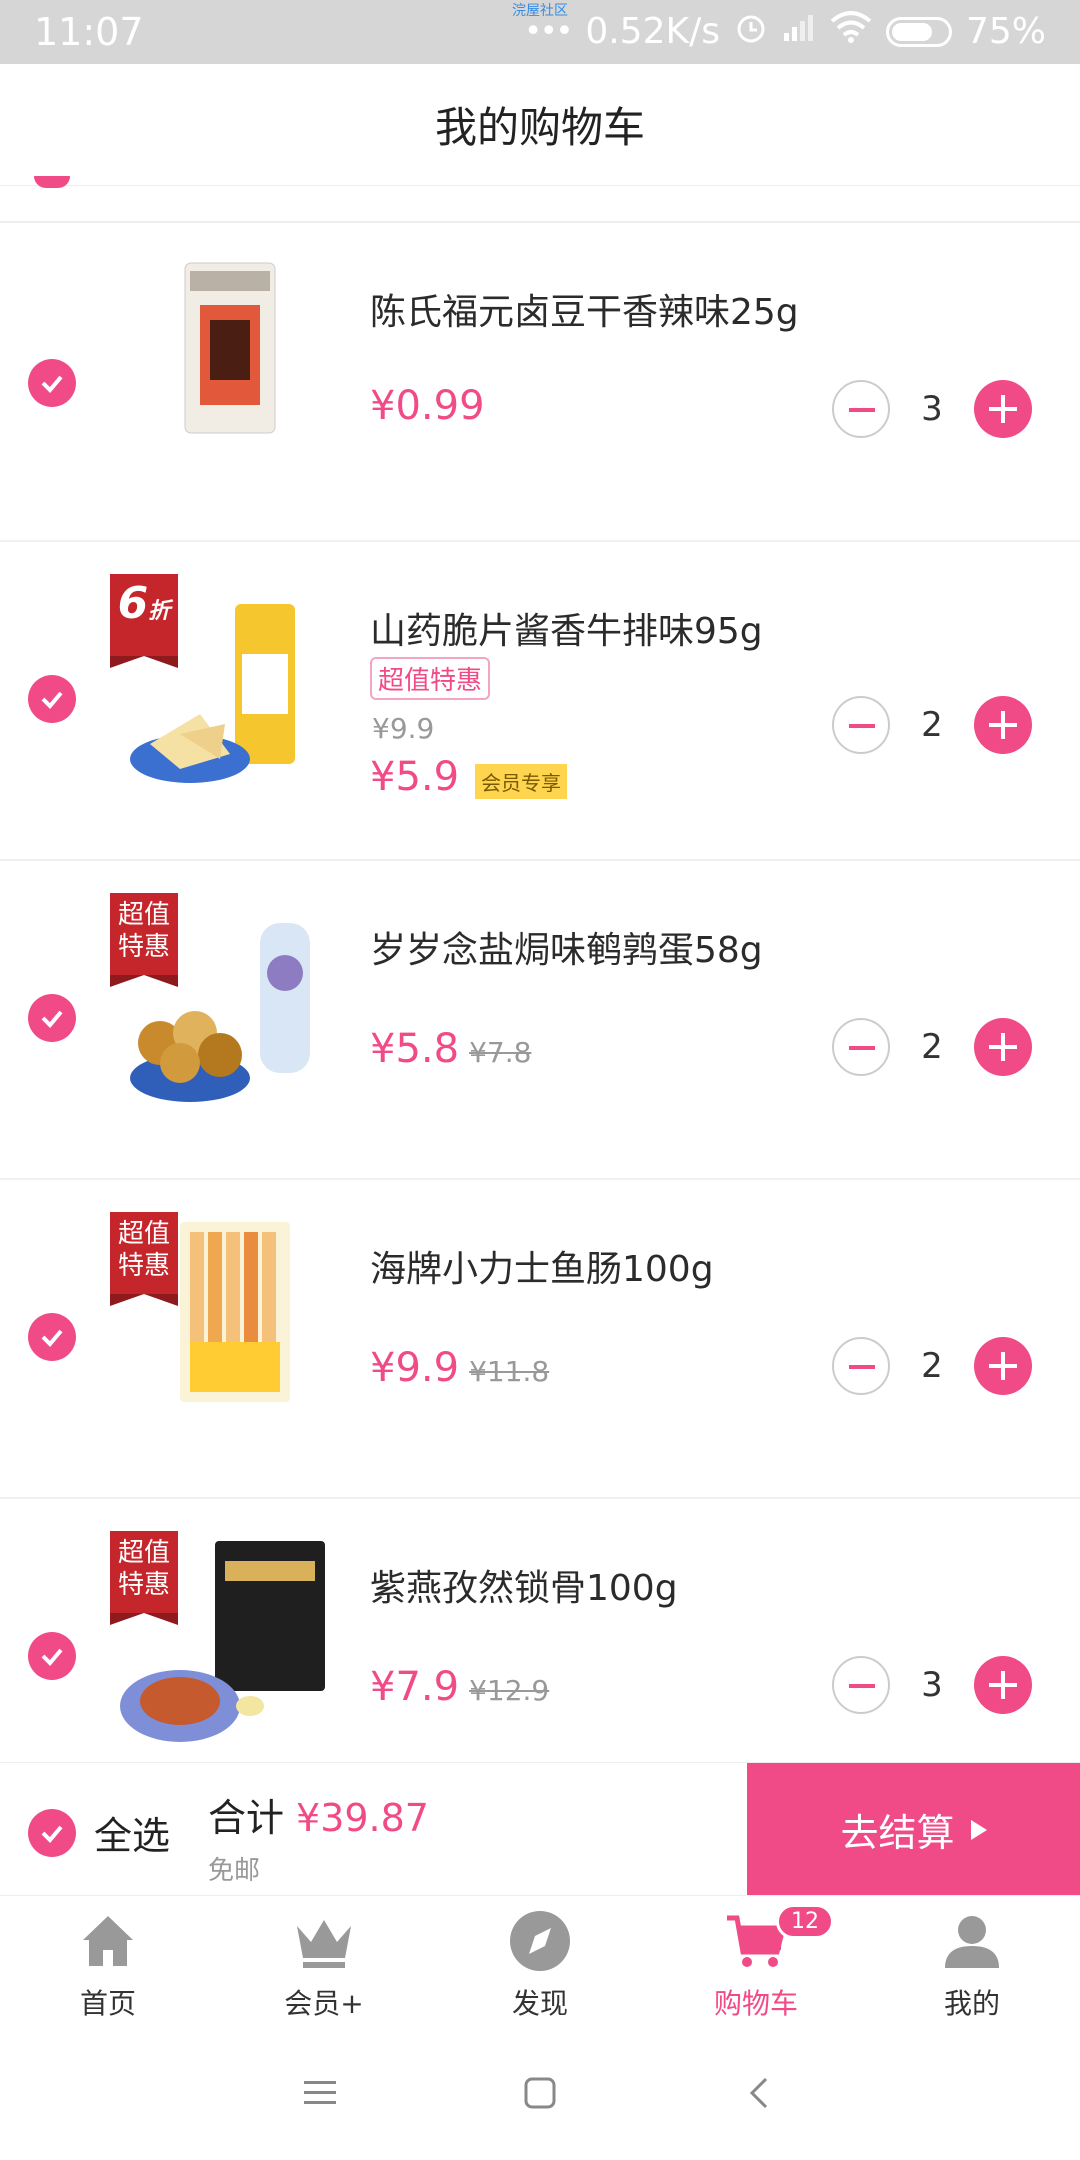 The image size is (1080, 2160). What do you see at coordinates (540, 1020) in the screenshot?
I see `cart-item: 超值特惠 岁岁念盐焗味鹌鹑蛋58g ¥5.8 ¥7.8 2` at bounding box center [540, 1020].